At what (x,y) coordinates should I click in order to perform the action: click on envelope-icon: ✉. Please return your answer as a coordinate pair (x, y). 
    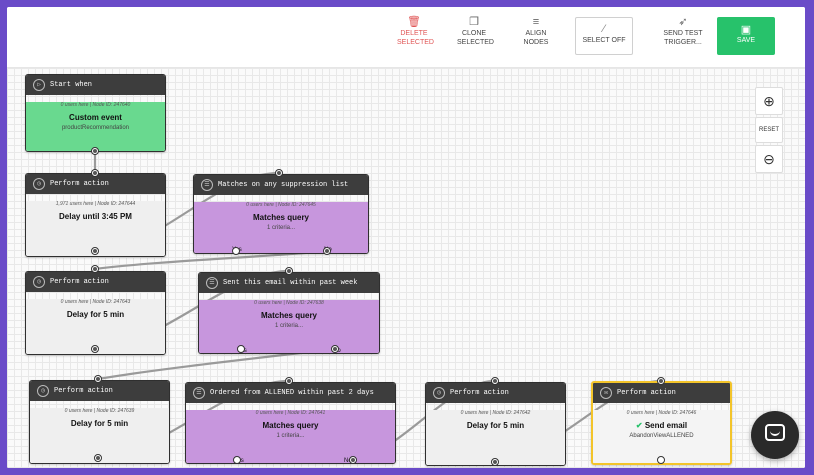
    Looking at the image, I should click on (606, 393).